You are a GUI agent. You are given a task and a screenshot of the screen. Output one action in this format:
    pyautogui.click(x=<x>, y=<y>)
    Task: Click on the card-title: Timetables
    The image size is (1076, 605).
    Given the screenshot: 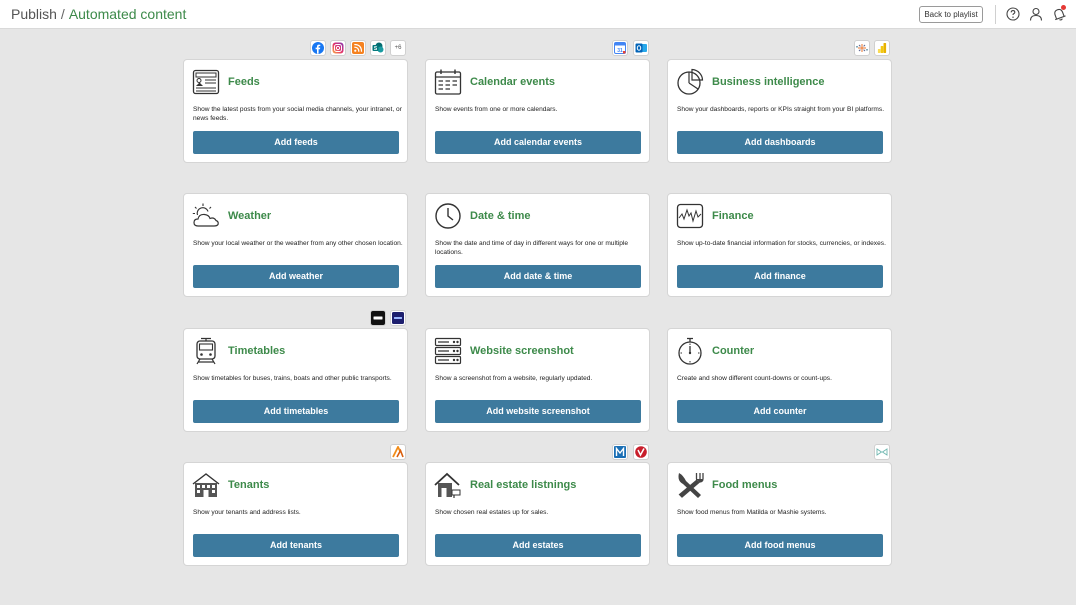 What is the action you would take?
    pyautogui.click(x=257, y=351)
    